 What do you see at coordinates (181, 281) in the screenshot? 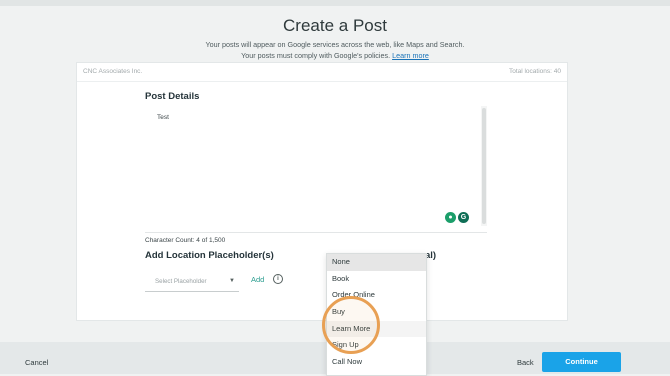
I see `select-placeholder-text: Select Placeholder` at bounding box center [181, 281].